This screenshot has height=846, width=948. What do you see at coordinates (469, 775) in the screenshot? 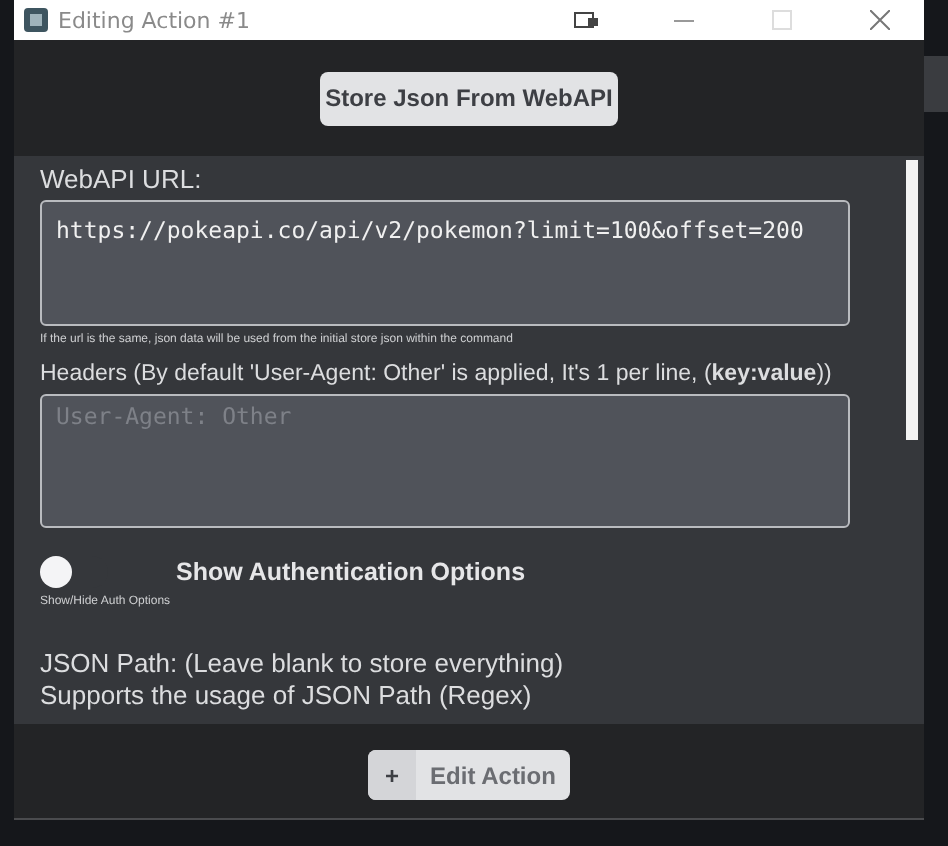
I see `edit-action-button: + Edit Action` at bounding box center [469, 775].